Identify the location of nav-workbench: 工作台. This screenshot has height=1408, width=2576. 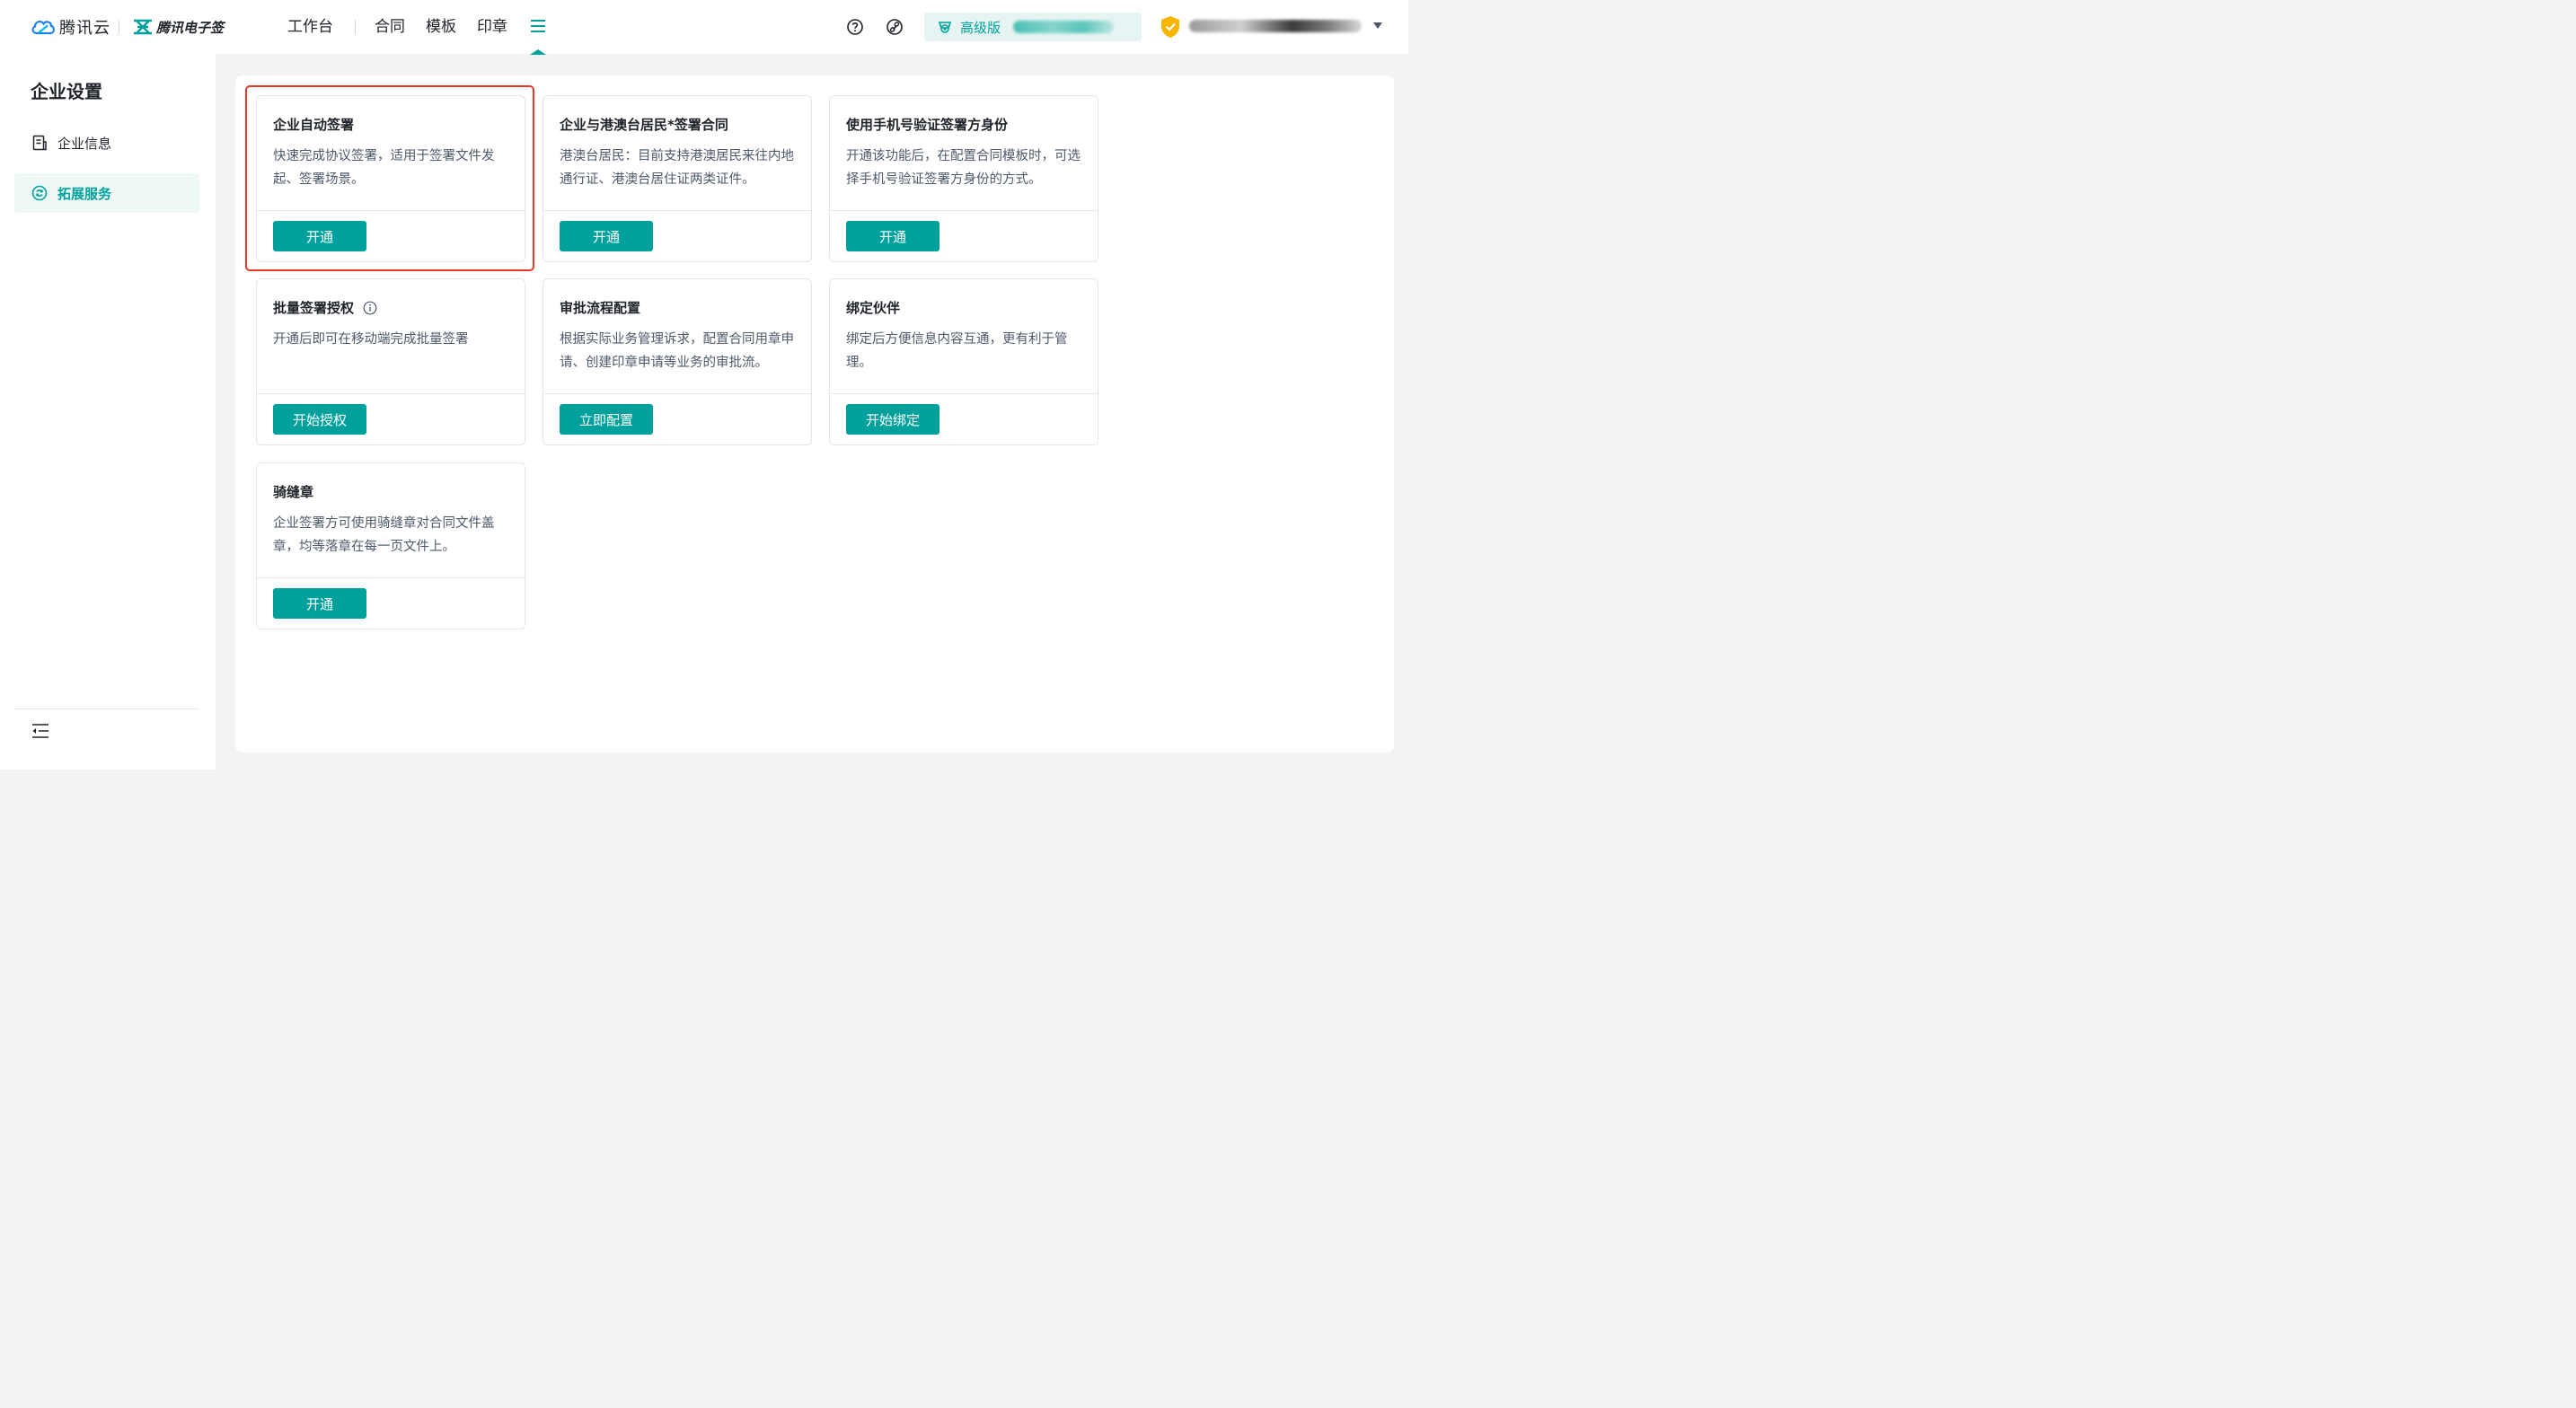
(310, 27).